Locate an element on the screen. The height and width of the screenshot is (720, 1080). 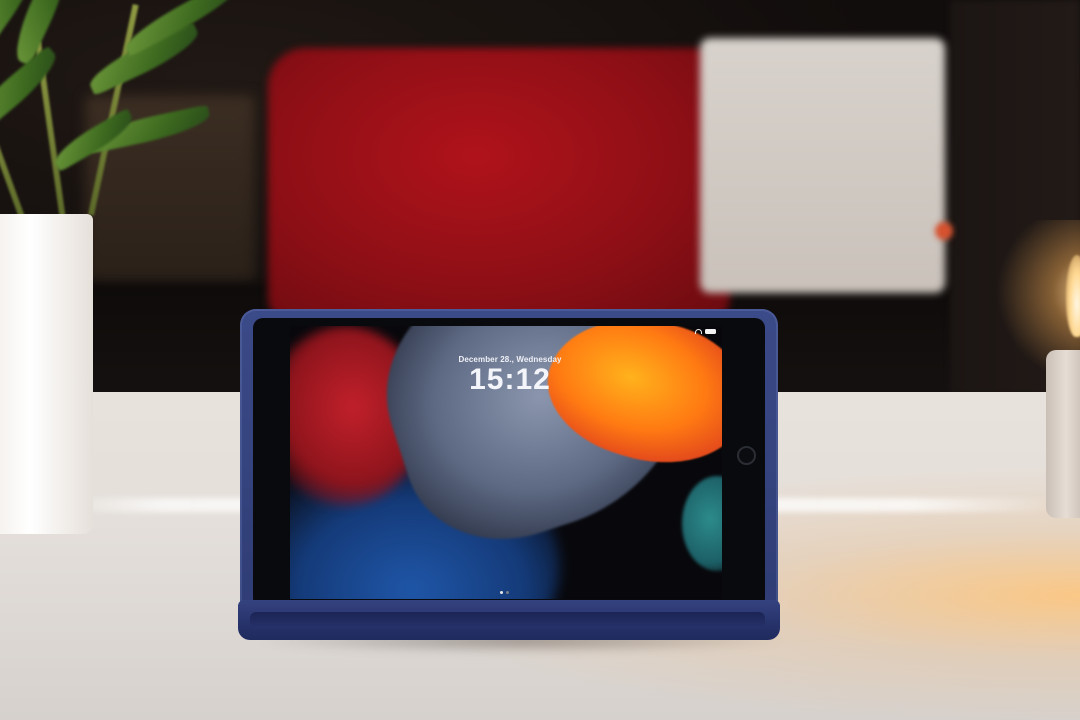
case-pencil-groove is located at coordinates (507, 620).